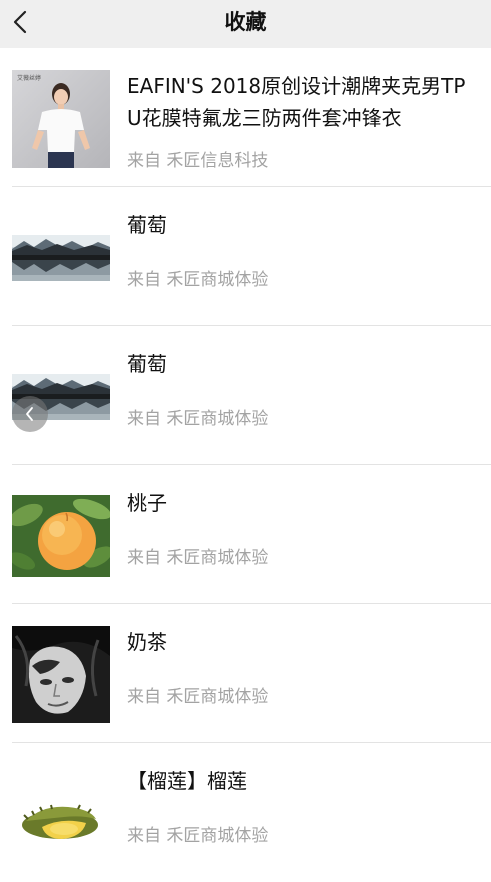 Image resolution: width=491 pixels, height=882 pixels. What do you see at coordinates (296, 102) in the screenshot?
I see `item-title: EAFIN'S 2018原创设计潮牌夹克男TPU花膜特氟龙三防两件套冲锋衣` at bounding box center [296, 102].